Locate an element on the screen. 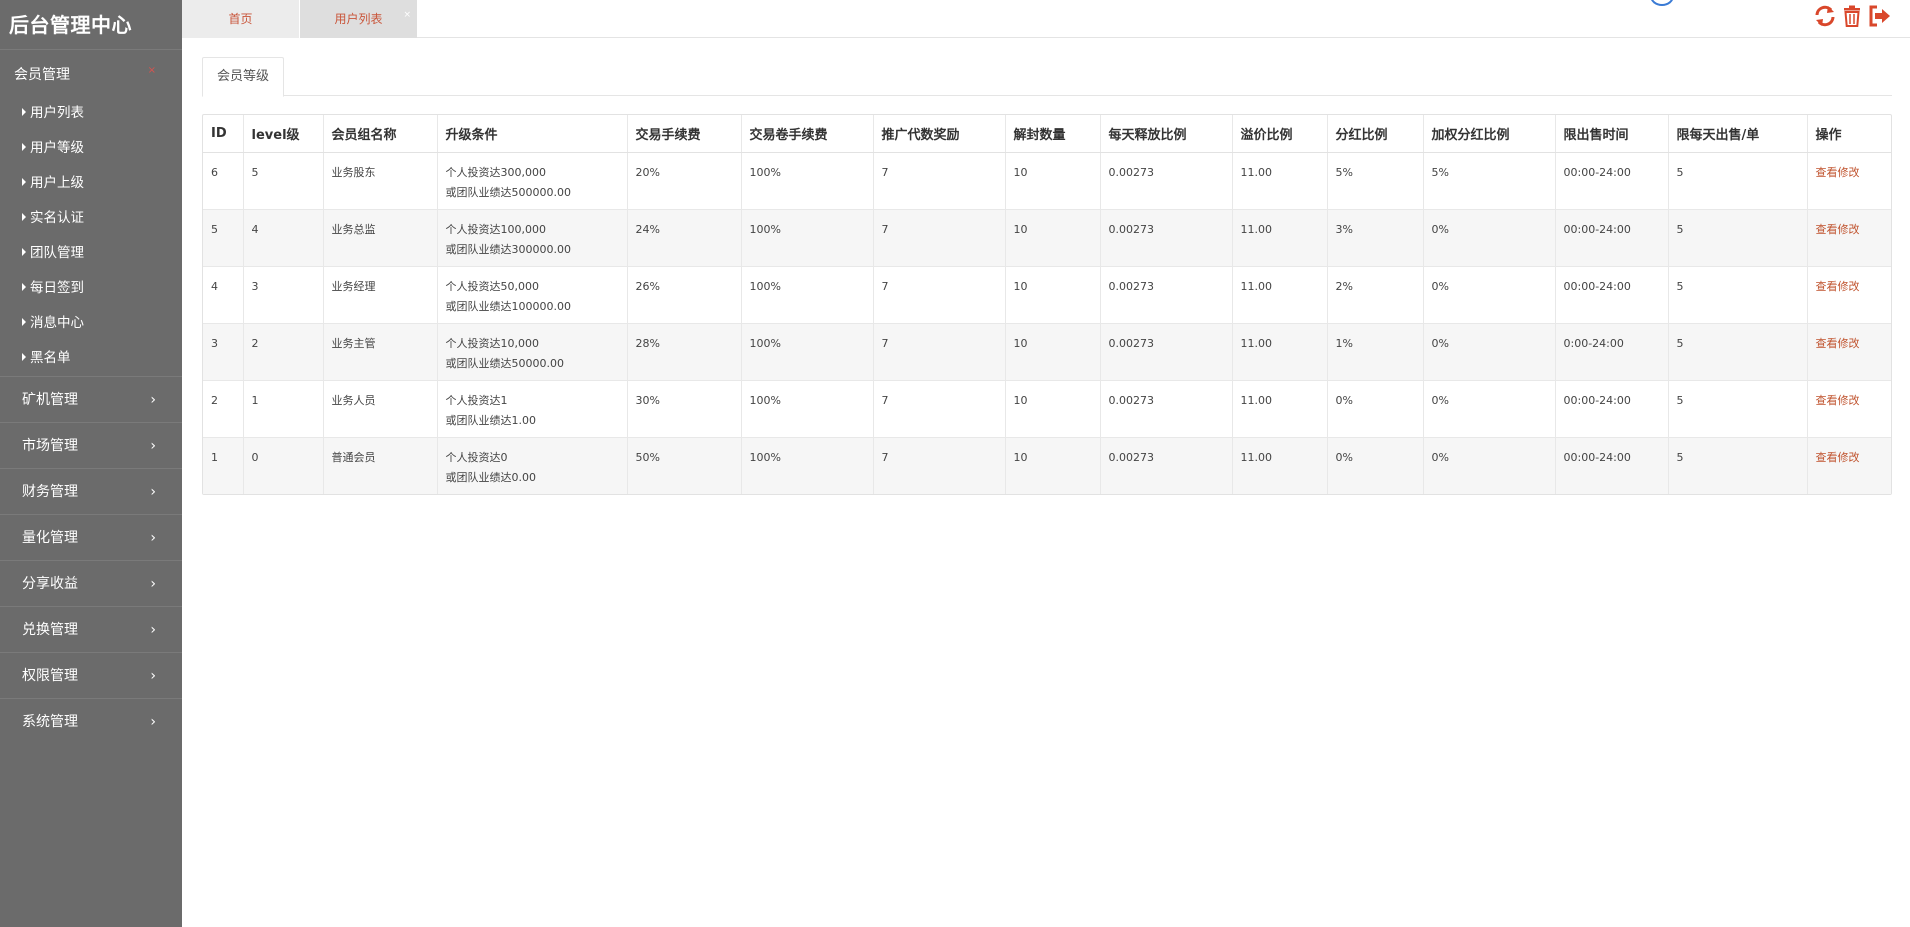 This screenshot has width=1910, height=927. sidebar-subitem: 消息中心 is located at coordinates (91, 323).